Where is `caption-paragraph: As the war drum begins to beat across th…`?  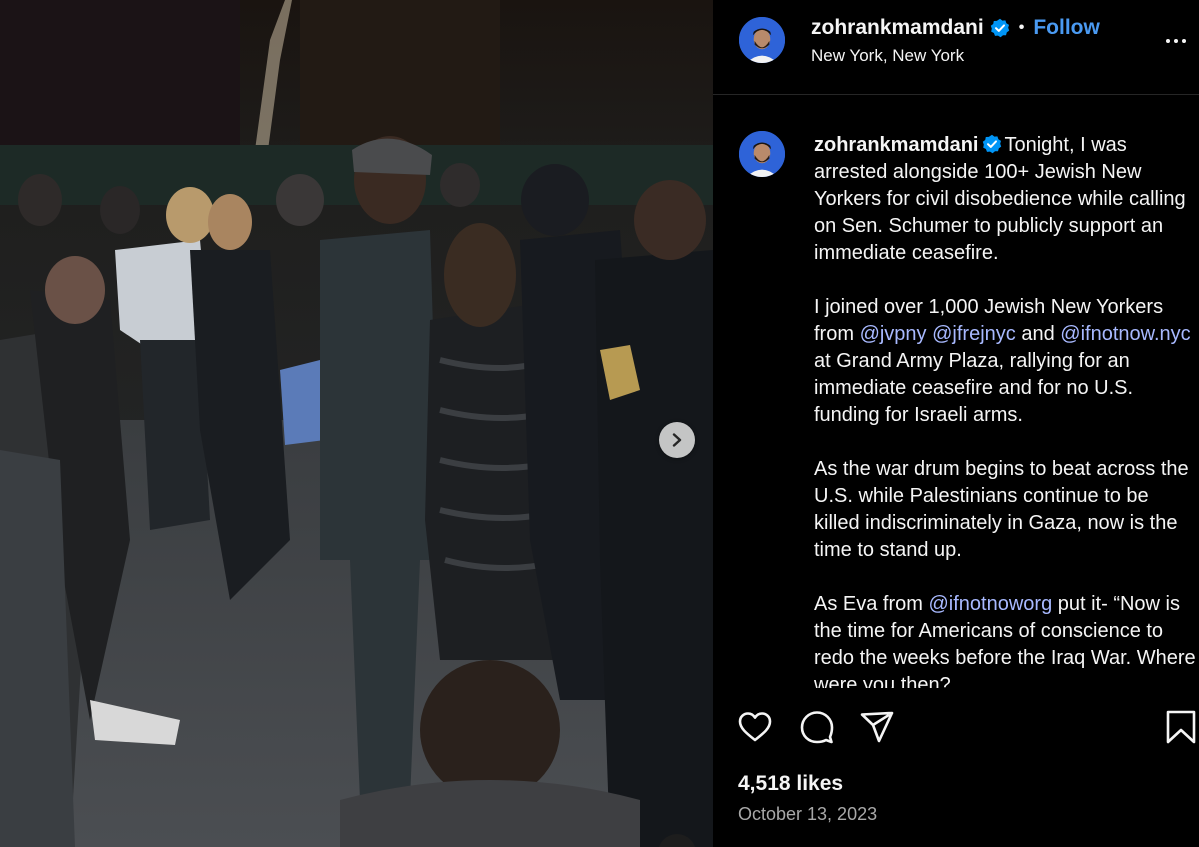
caption-paragraph: As the war drum begins to beat across th… is located at coordinates (1001, 509).